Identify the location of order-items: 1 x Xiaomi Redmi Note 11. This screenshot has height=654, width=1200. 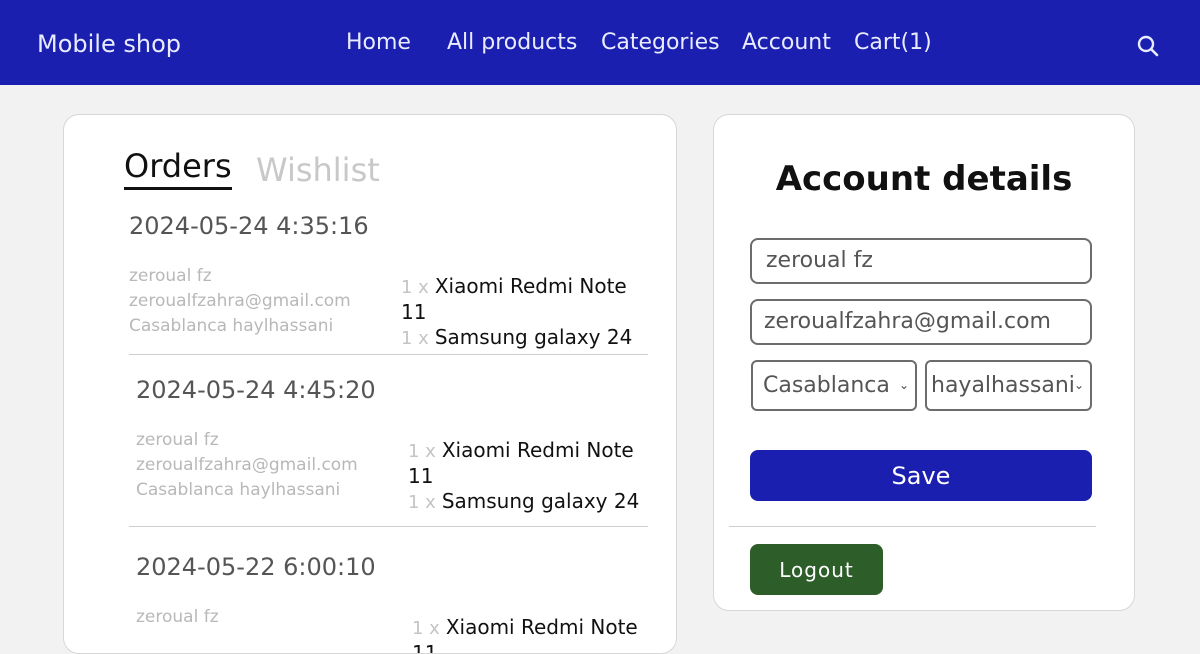
(534, 634).